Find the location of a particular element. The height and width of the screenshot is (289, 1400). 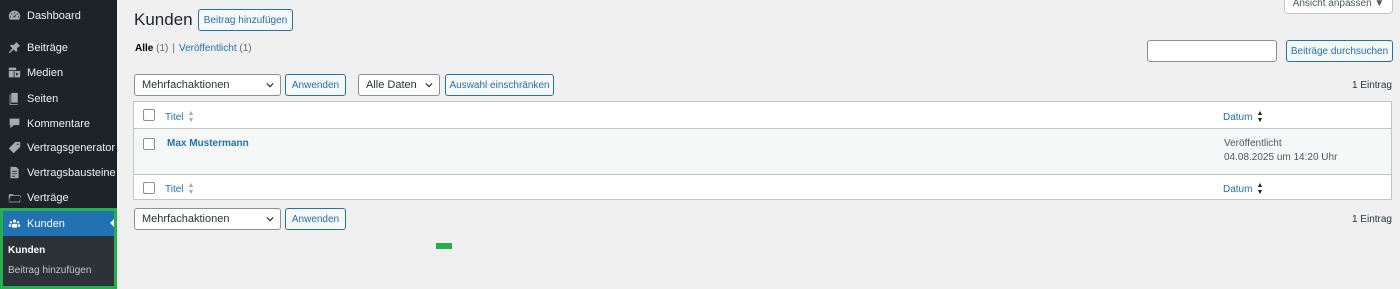

row-checkbox is located at coordinates (149, 144).